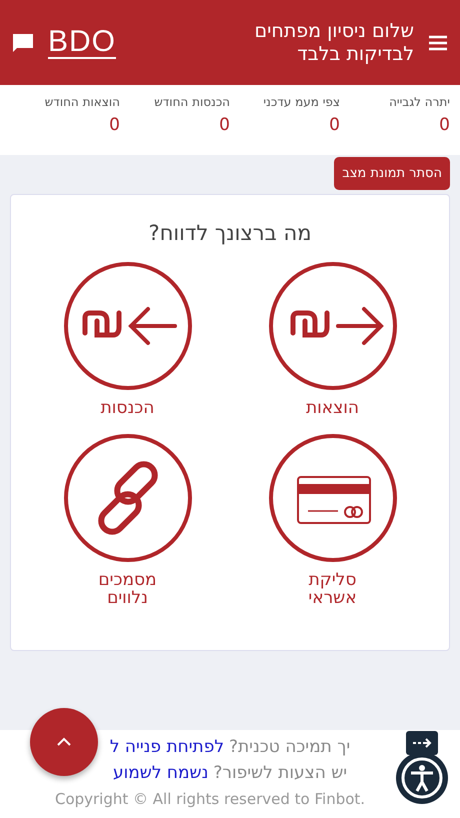 The height and width of the screenshot is (818, 460). Describe the element at coordinates (167, 747) in the screenshot. I see `support-link: לפתיחת פנייה ל` at that location.